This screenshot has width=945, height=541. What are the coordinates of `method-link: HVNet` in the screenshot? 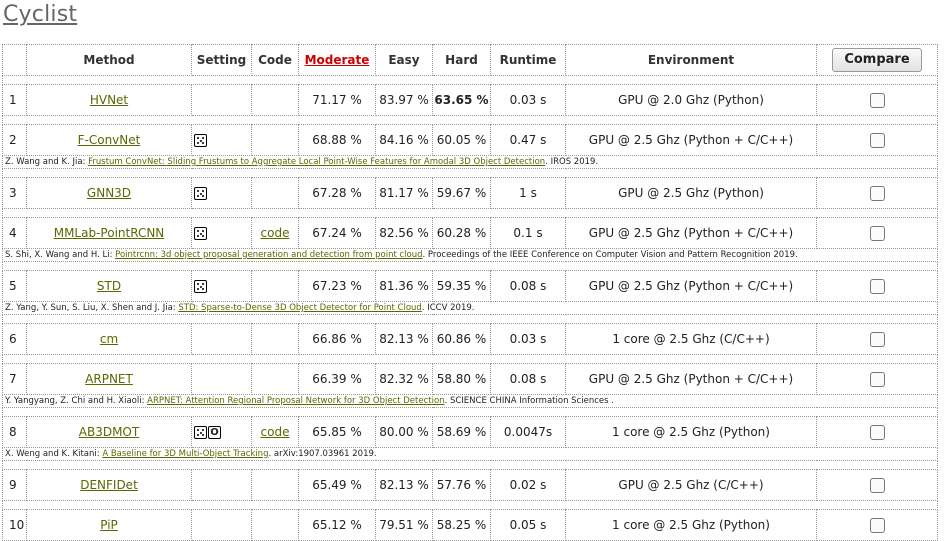 It's located at (109, 100).